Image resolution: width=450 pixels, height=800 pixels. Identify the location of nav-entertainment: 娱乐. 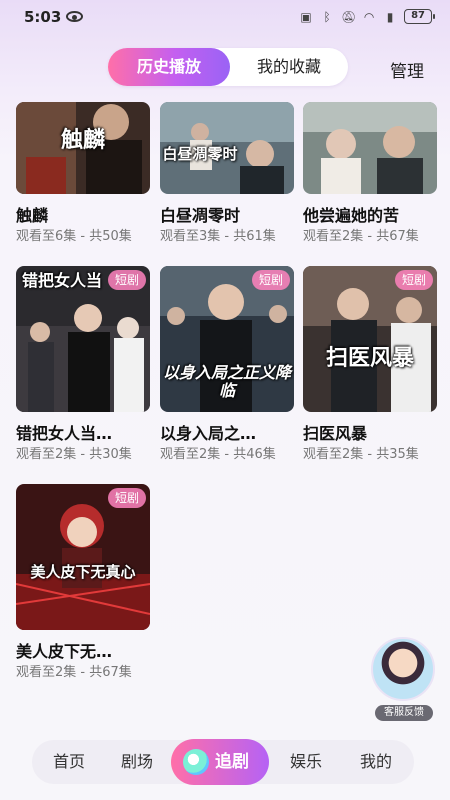
(306, 762).